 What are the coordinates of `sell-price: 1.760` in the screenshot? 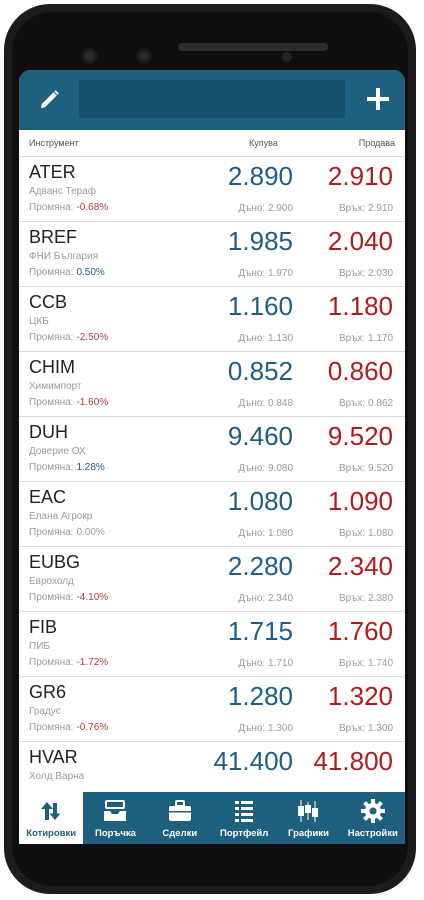 It's located at (360, 631).